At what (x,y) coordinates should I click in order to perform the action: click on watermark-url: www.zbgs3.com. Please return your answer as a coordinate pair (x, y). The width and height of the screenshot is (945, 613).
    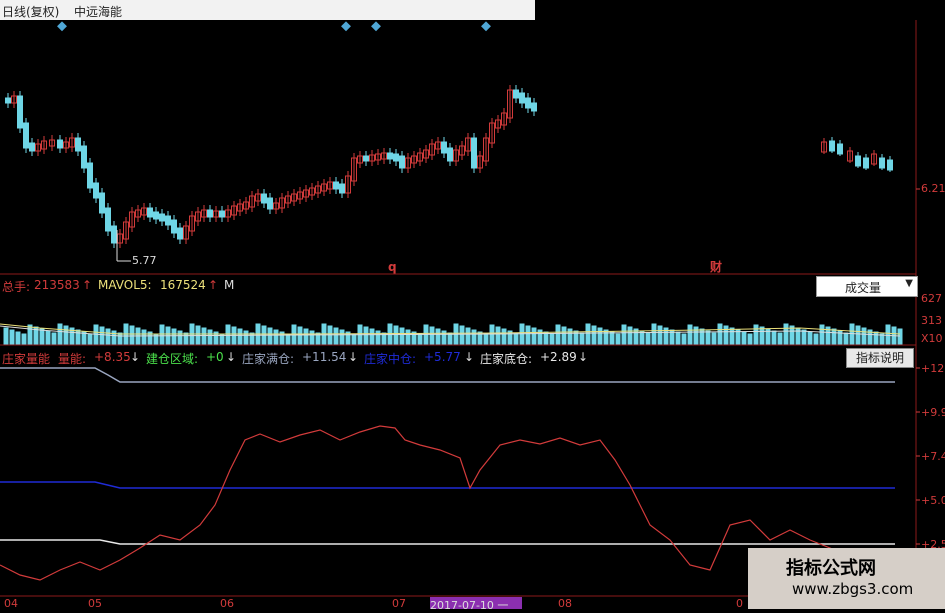
    Looking at the image, I should click on (853, 589).